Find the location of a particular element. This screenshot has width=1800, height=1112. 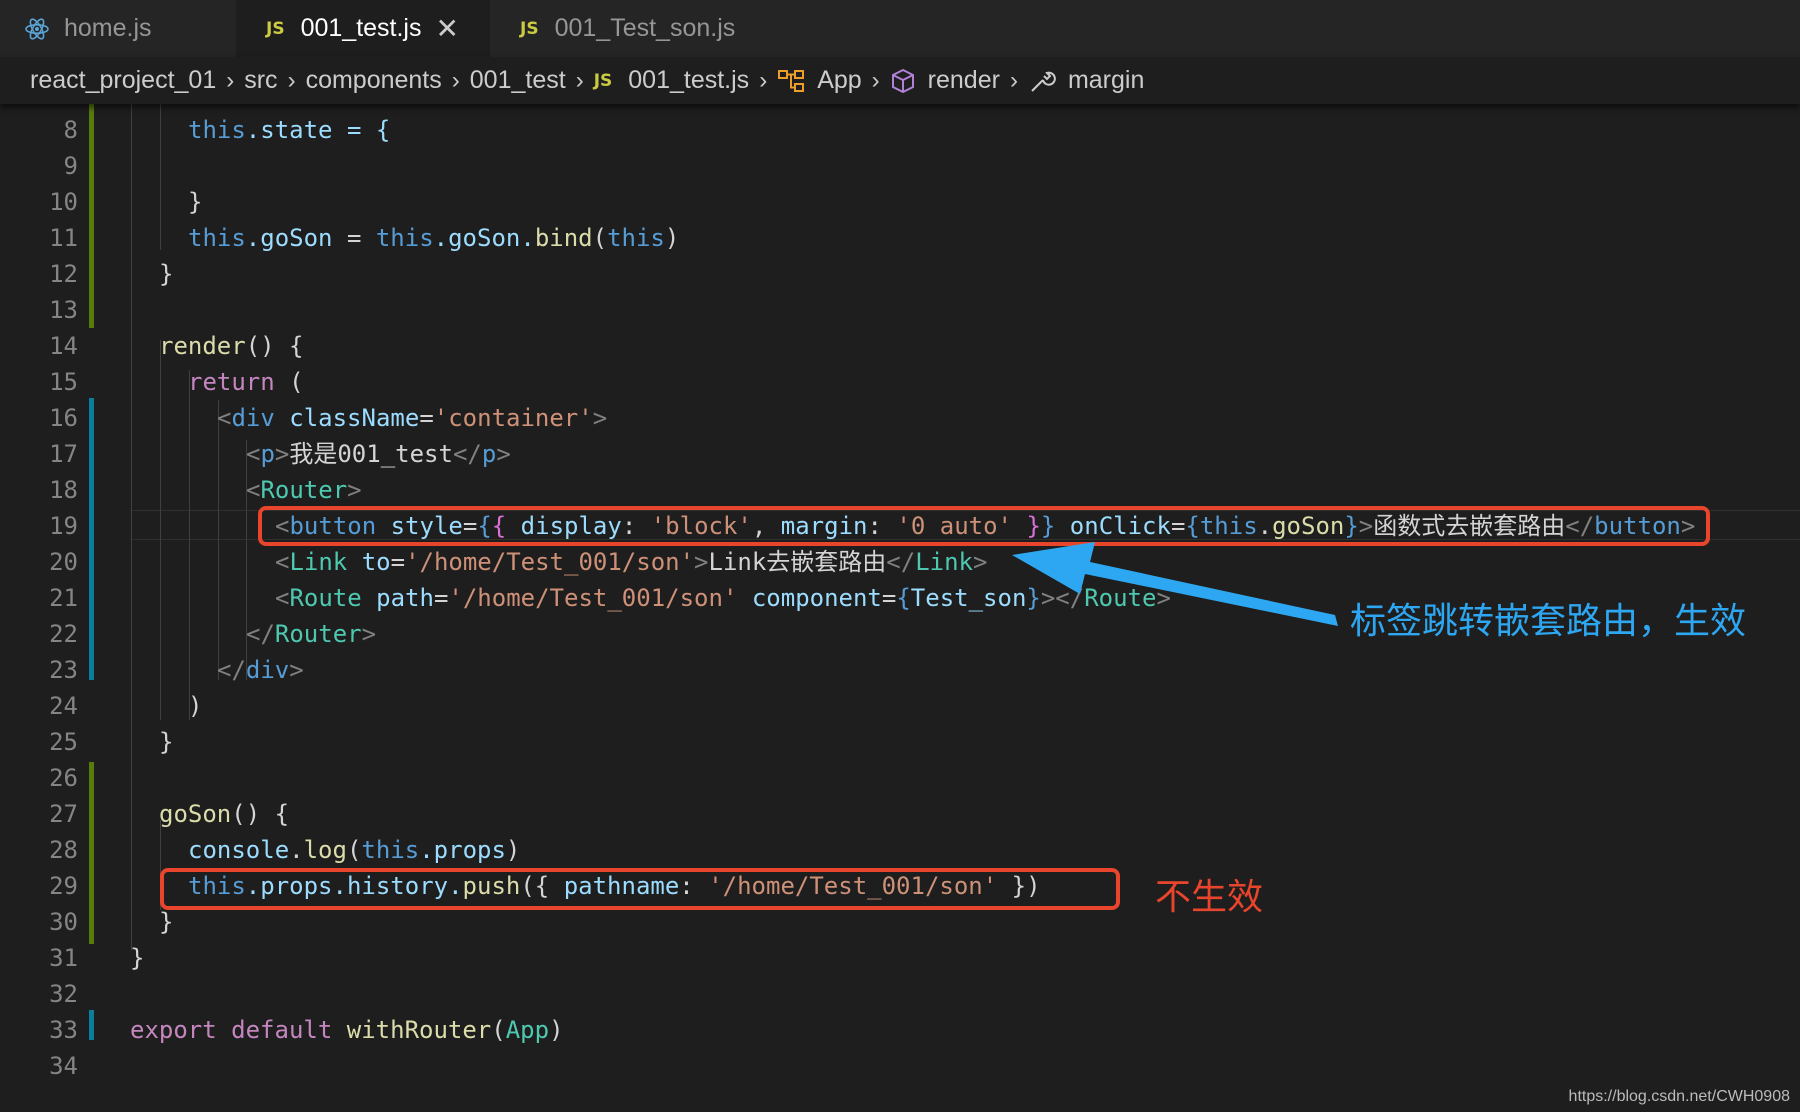

annotation-arrow-icon is located at coordinates (1175, 584).